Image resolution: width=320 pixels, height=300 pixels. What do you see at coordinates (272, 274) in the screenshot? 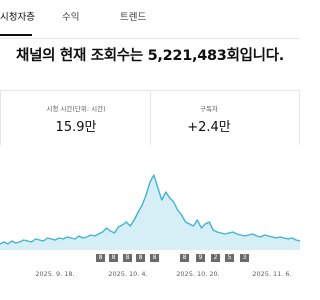
I see `x-tick-label: 2025. 11. 6.` at bounding box center [272, 274].